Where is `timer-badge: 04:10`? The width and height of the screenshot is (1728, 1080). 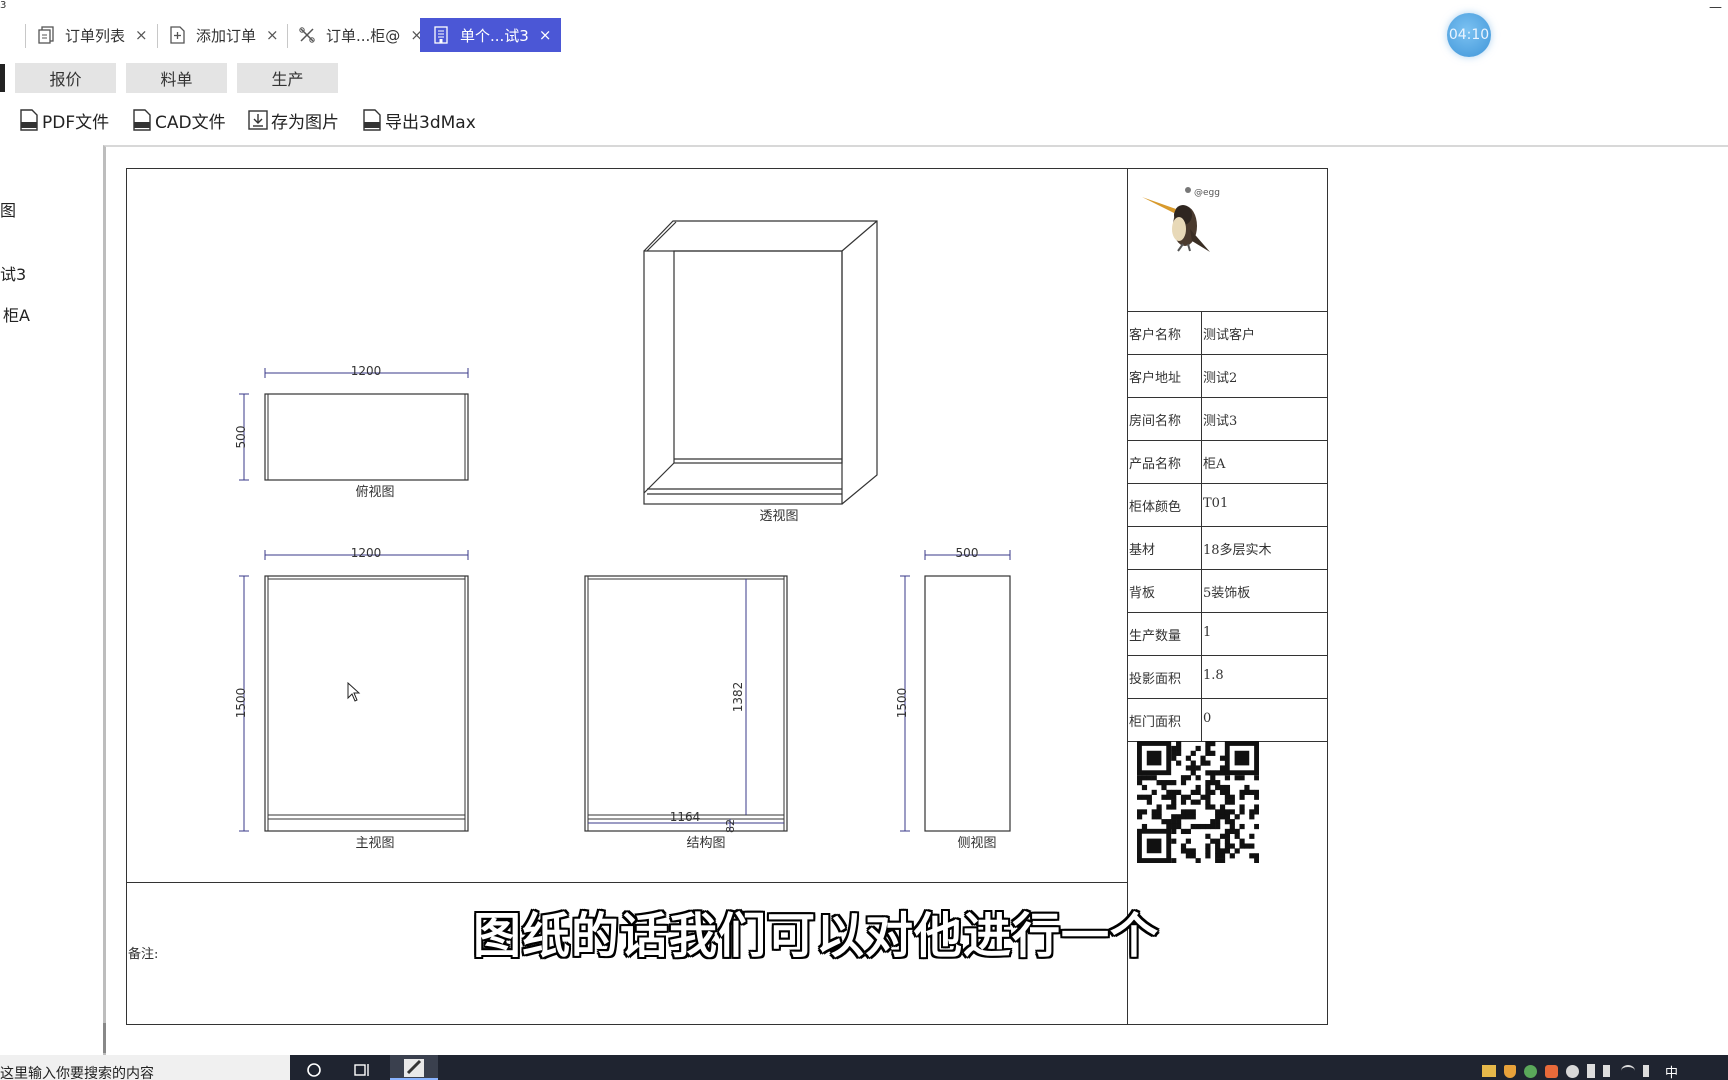 timer-badge: 04:10 is located at coordinates (1469, 35).